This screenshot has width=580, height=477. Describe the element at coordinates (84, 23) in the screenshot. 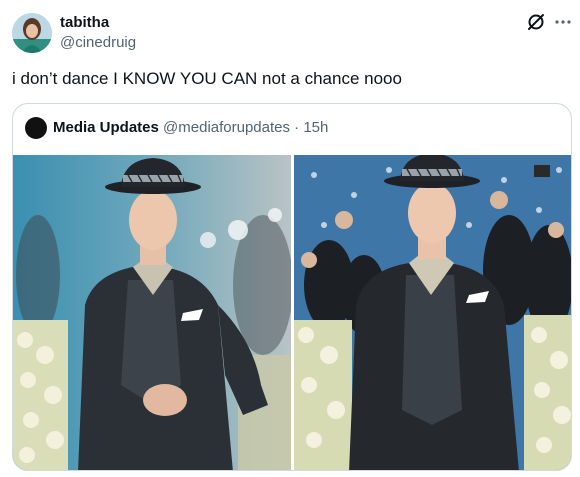

I see `author-name: tabitha` at that location.